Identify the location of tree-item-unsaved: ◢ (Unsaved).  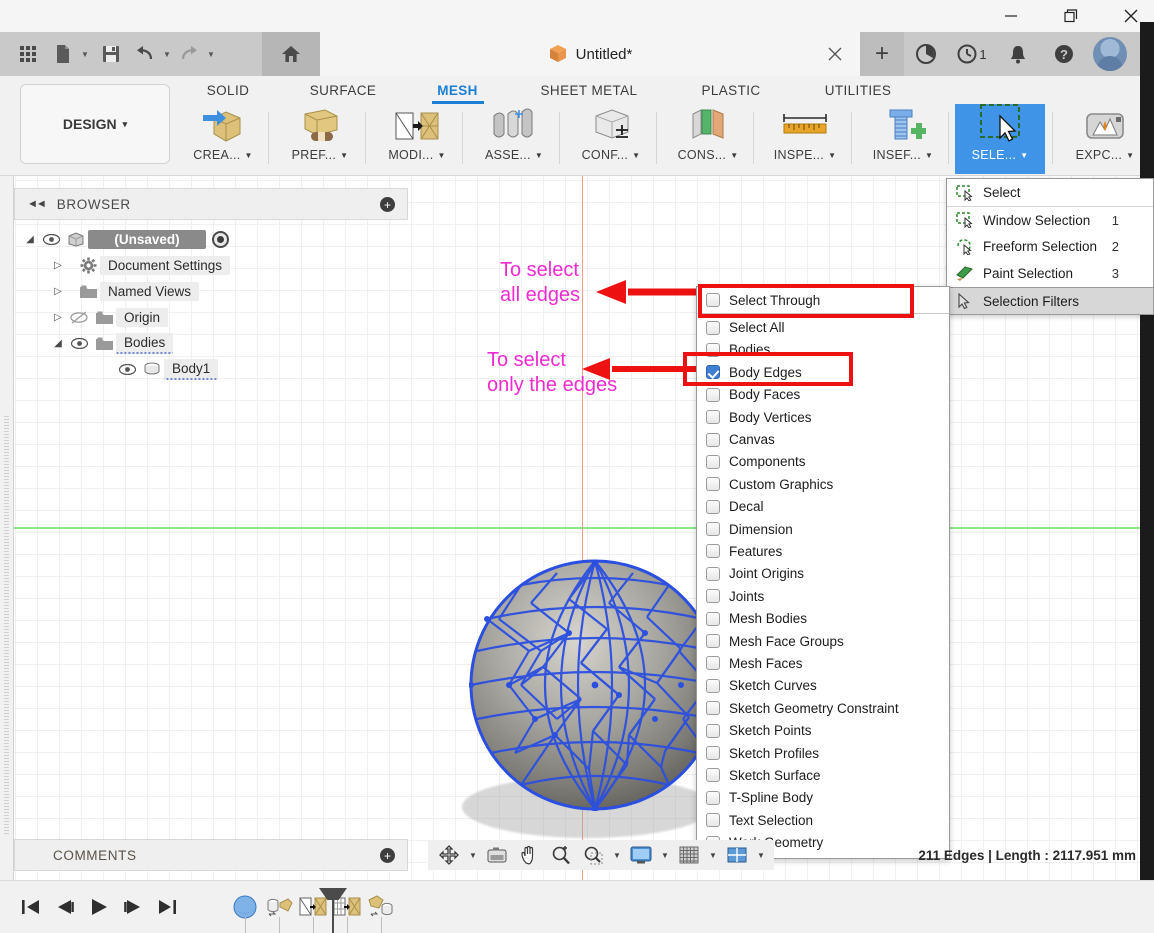
(211, 239).